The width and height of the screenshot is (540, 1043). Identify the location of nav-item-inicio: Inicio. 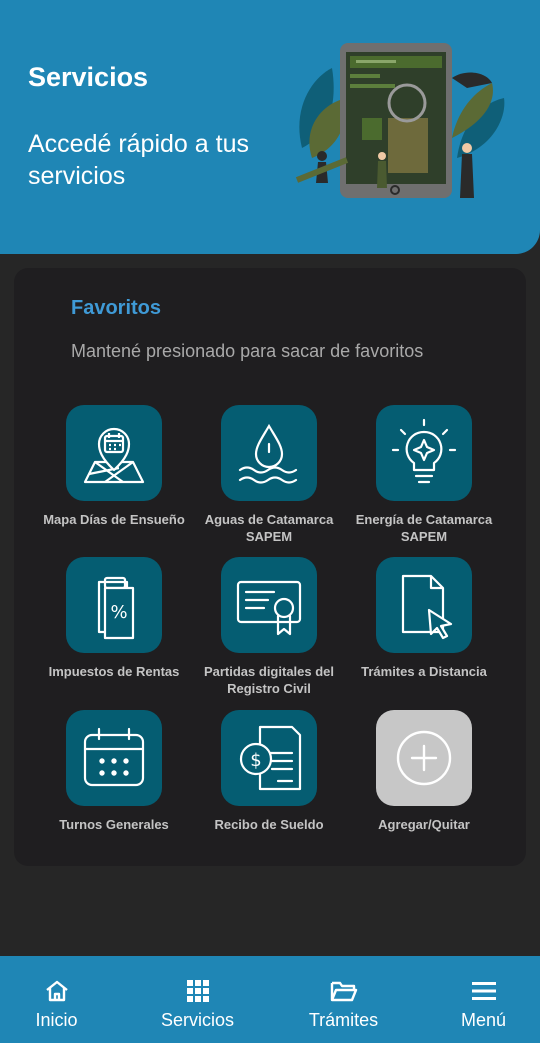
(62, 999).